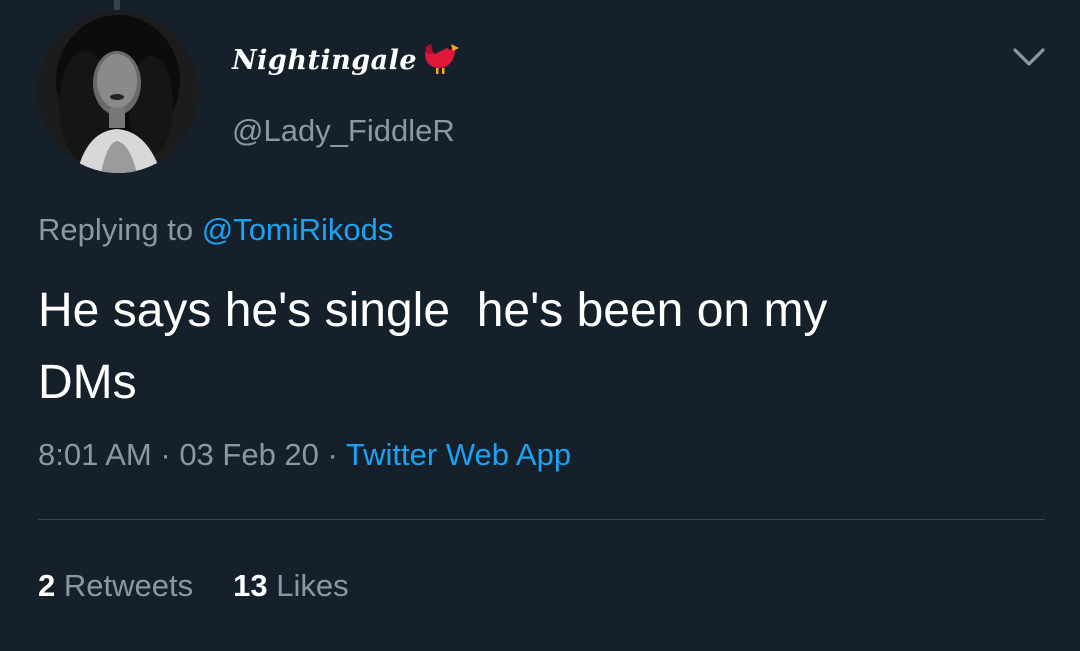 The height and width of the screenshot is (651, 1080). What do you see at coordinates (117, 5) in the screenshot?
I see `thread-connector-line` at bounding box center [117, 5].